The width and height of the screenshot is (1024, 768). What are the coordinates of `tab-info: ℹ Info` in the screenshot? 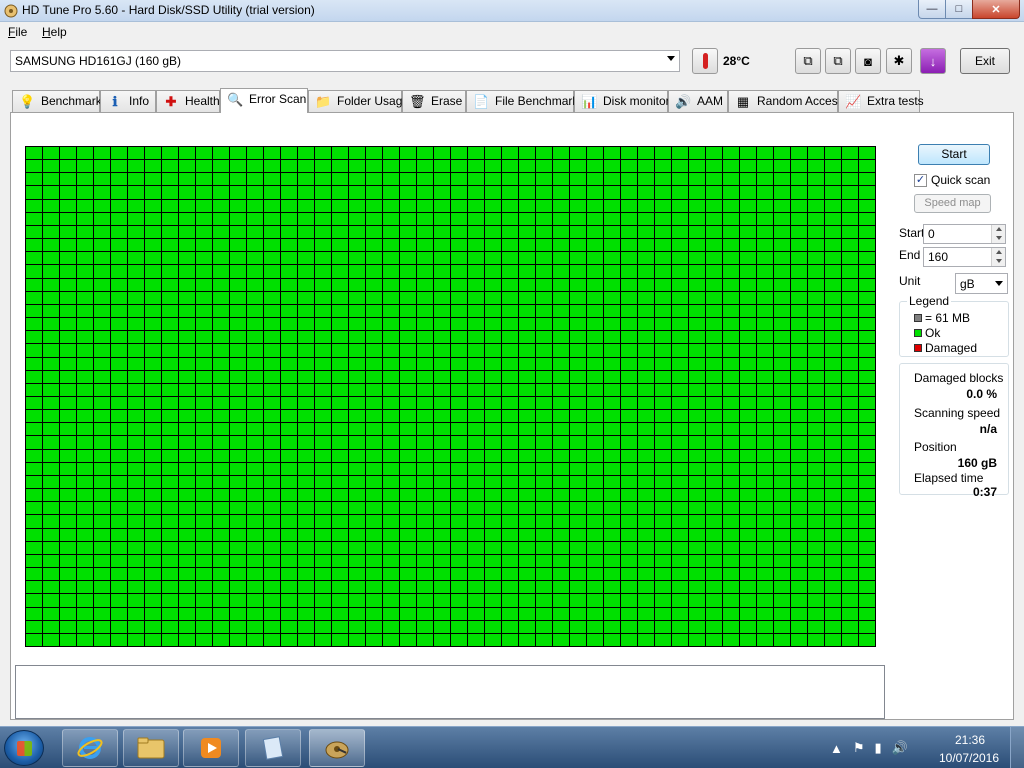 It's located at (128, 101).